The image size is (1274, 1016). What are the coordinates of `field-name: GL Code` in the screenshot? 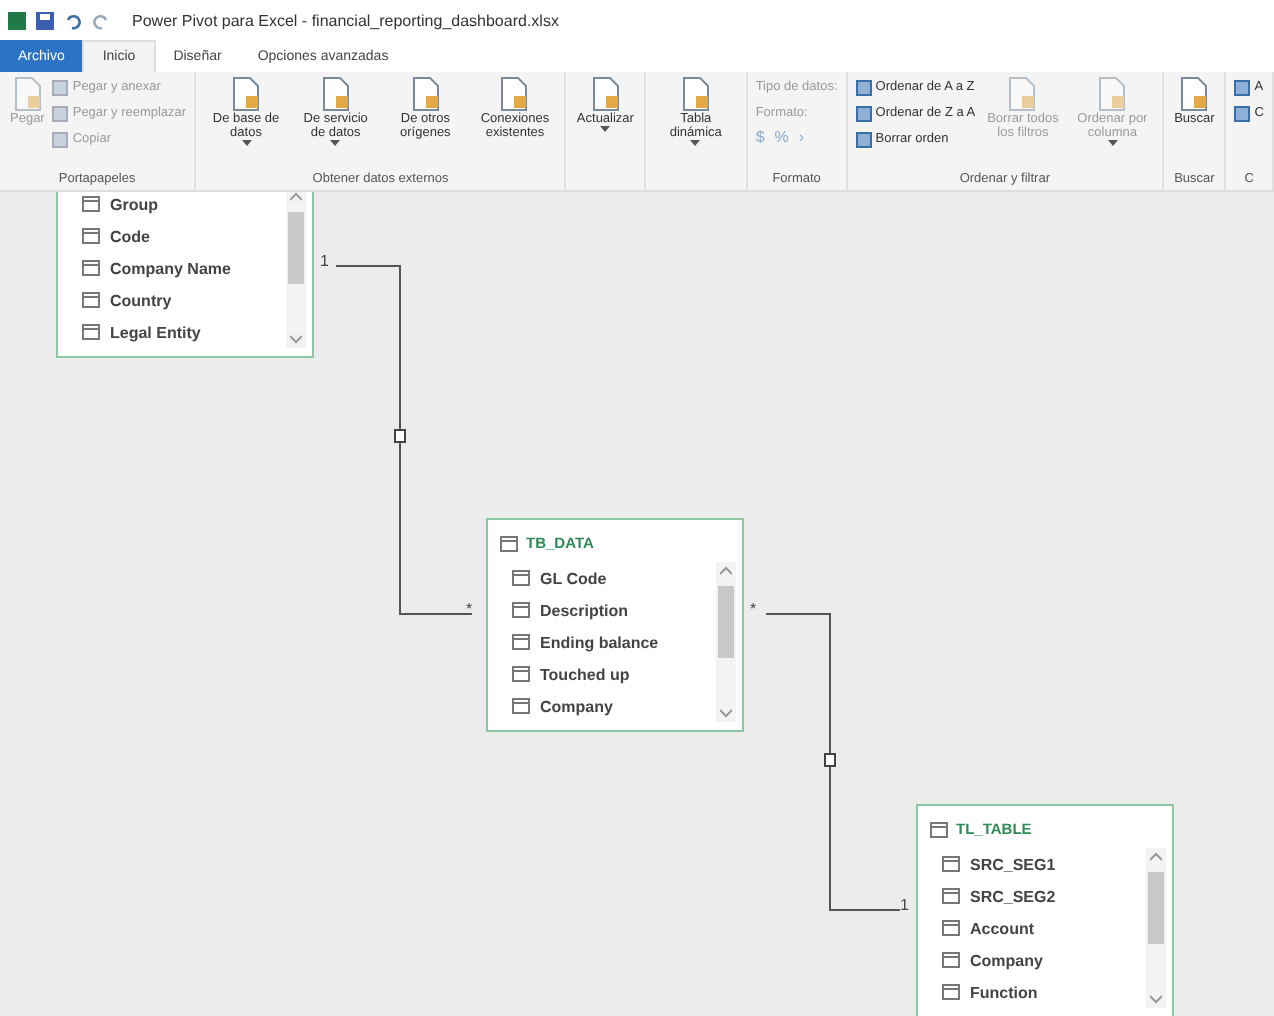 It's located at (573, 578).